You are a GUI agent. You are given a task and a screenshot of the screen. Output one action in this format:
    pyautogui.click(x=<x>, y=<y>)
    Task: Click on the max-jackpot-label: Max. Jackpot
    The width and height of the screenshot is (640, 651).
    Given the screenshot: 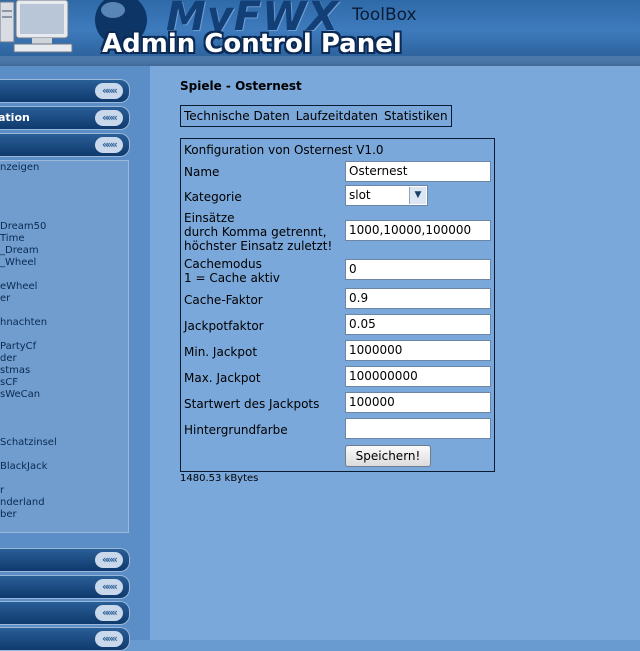 What is the action you would take?
    pyautogui.click(x=222, y=378)
    